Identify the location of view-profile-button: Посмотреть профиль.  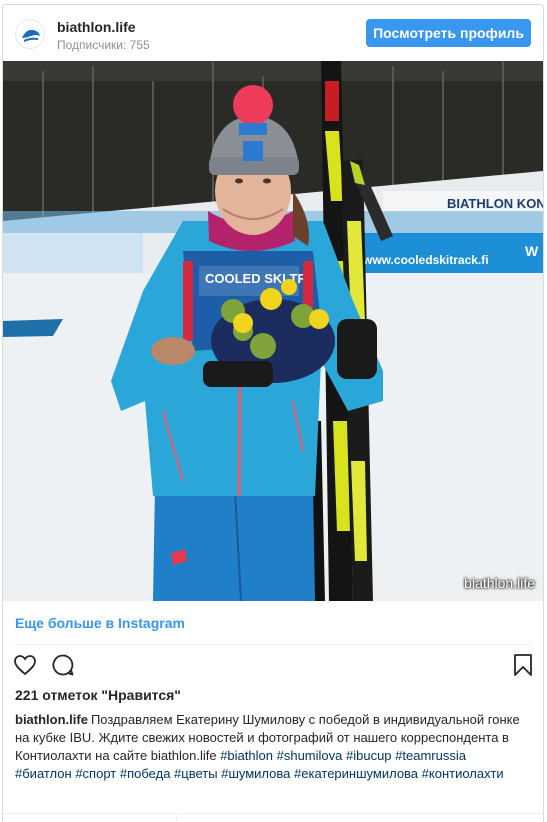
(448, 33).